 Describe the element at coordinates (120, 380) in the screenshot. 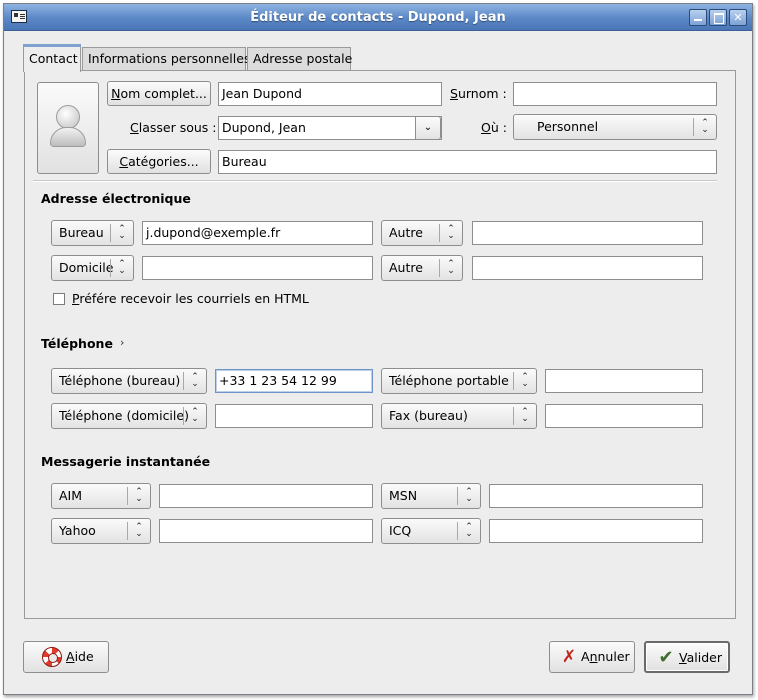

I see `phone-type-1-value: Téléphone (bureau)` at that location.